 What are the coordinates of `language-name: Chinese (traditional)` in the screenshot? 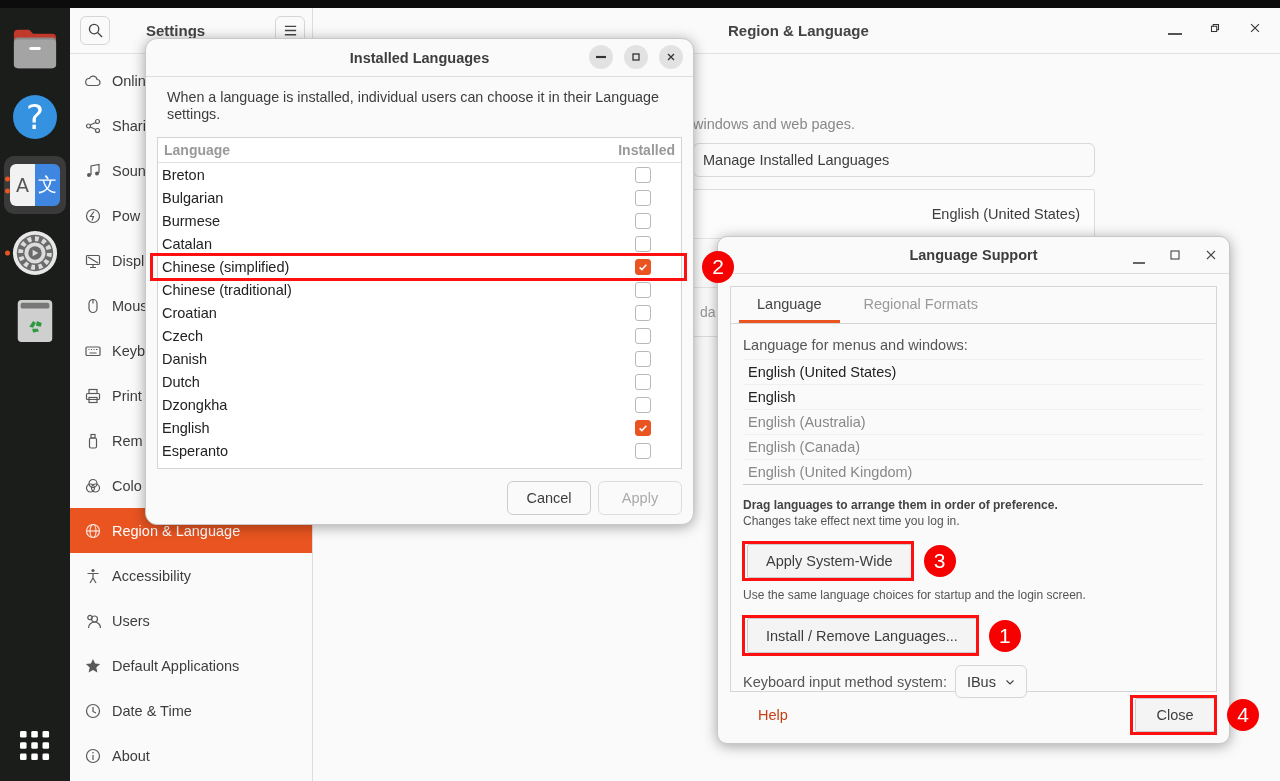 It's located at (227, 289).